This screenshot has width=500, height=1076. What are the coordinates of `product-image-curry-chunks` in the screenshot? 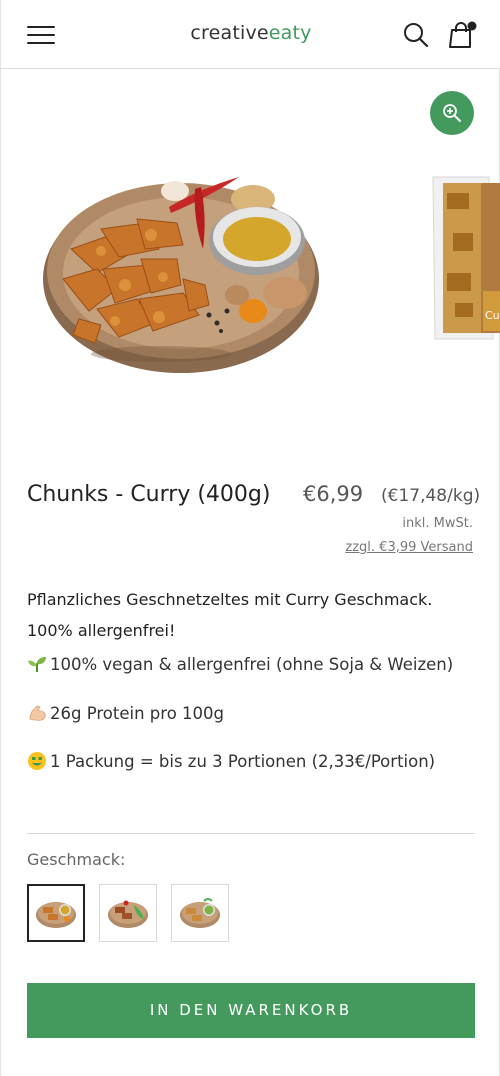 It's located at (186, 269).